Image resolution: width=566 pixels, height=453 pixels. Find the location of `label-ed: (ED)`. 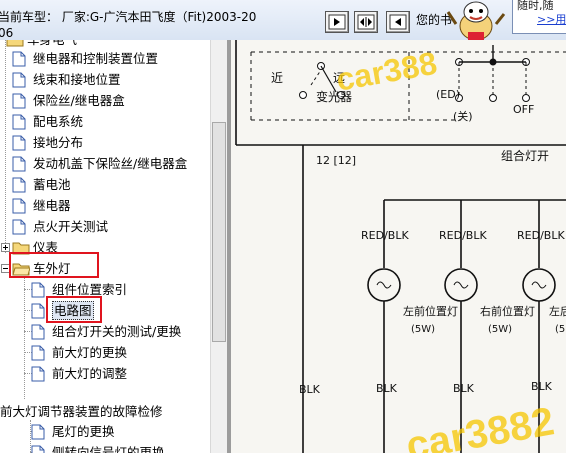

label-ed: (ED) is located at coordinates (448, 94).